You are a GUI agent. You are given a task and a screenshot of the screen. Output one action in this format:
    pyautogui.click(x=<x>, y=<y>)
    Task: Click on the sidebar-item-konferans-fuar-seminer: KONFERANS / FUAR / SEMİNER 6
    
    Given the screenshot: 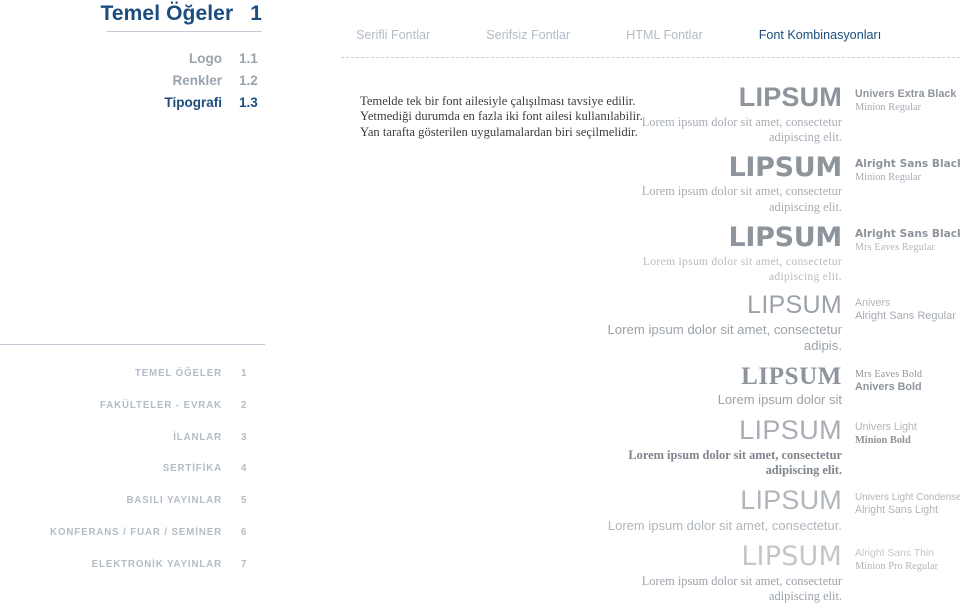 What is the action you would take?
    pyautogui.click(x=134, y=533)
    